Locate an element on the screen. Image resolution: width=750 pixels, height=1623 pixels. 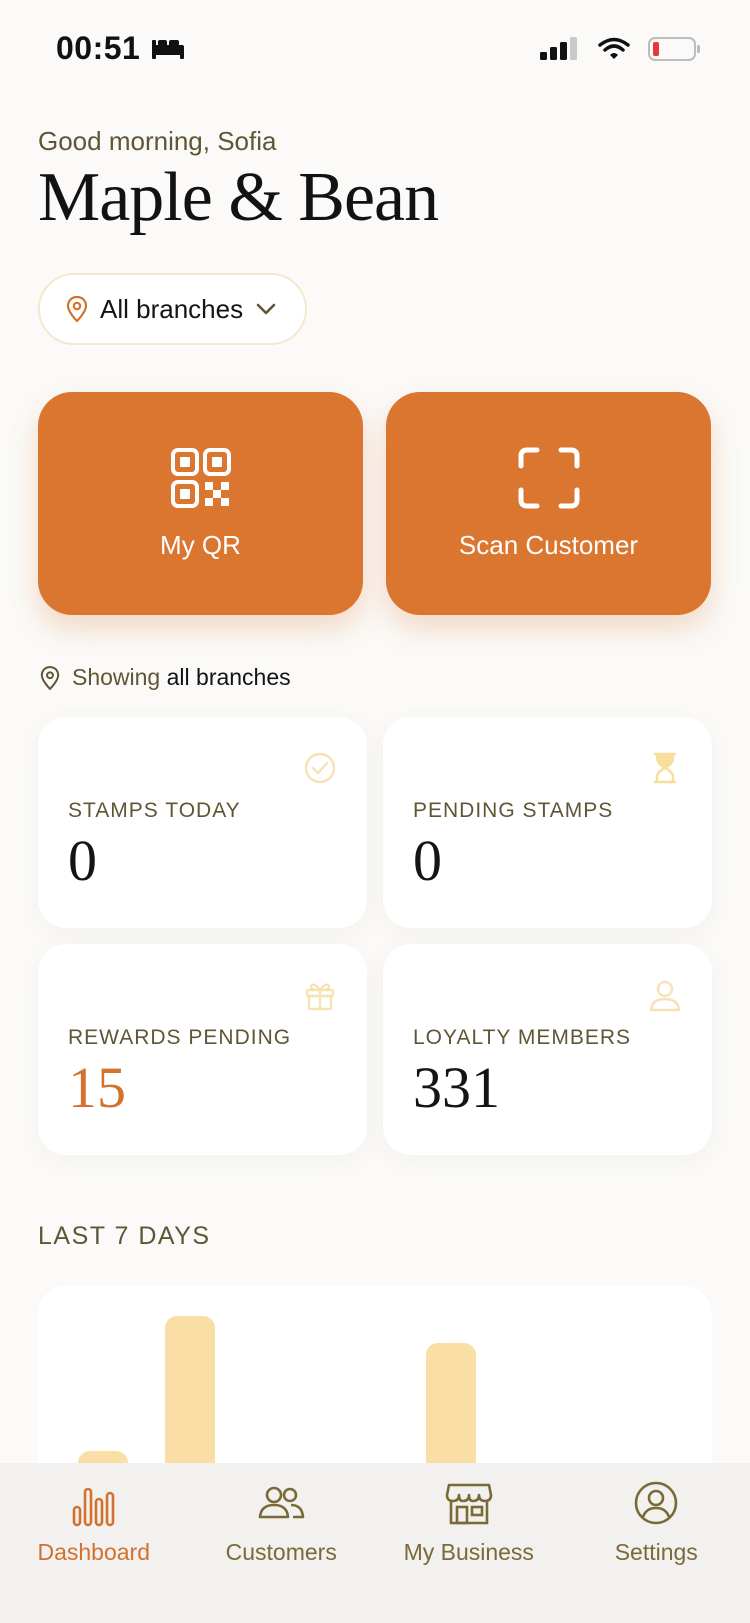
branch-selector: All branches is located at coordinates (173, 309).